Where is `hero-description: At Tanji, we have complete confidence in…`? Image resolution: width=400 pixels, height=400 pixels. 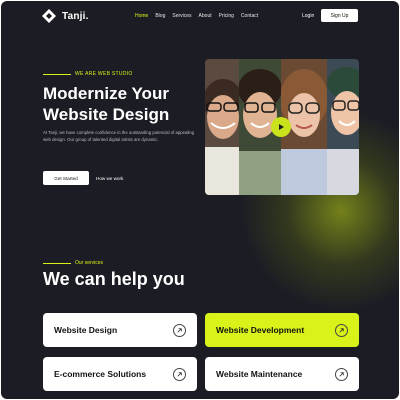
hero-description: At Tanji, we have complete confidence in… is located at coordinates (119, 136).